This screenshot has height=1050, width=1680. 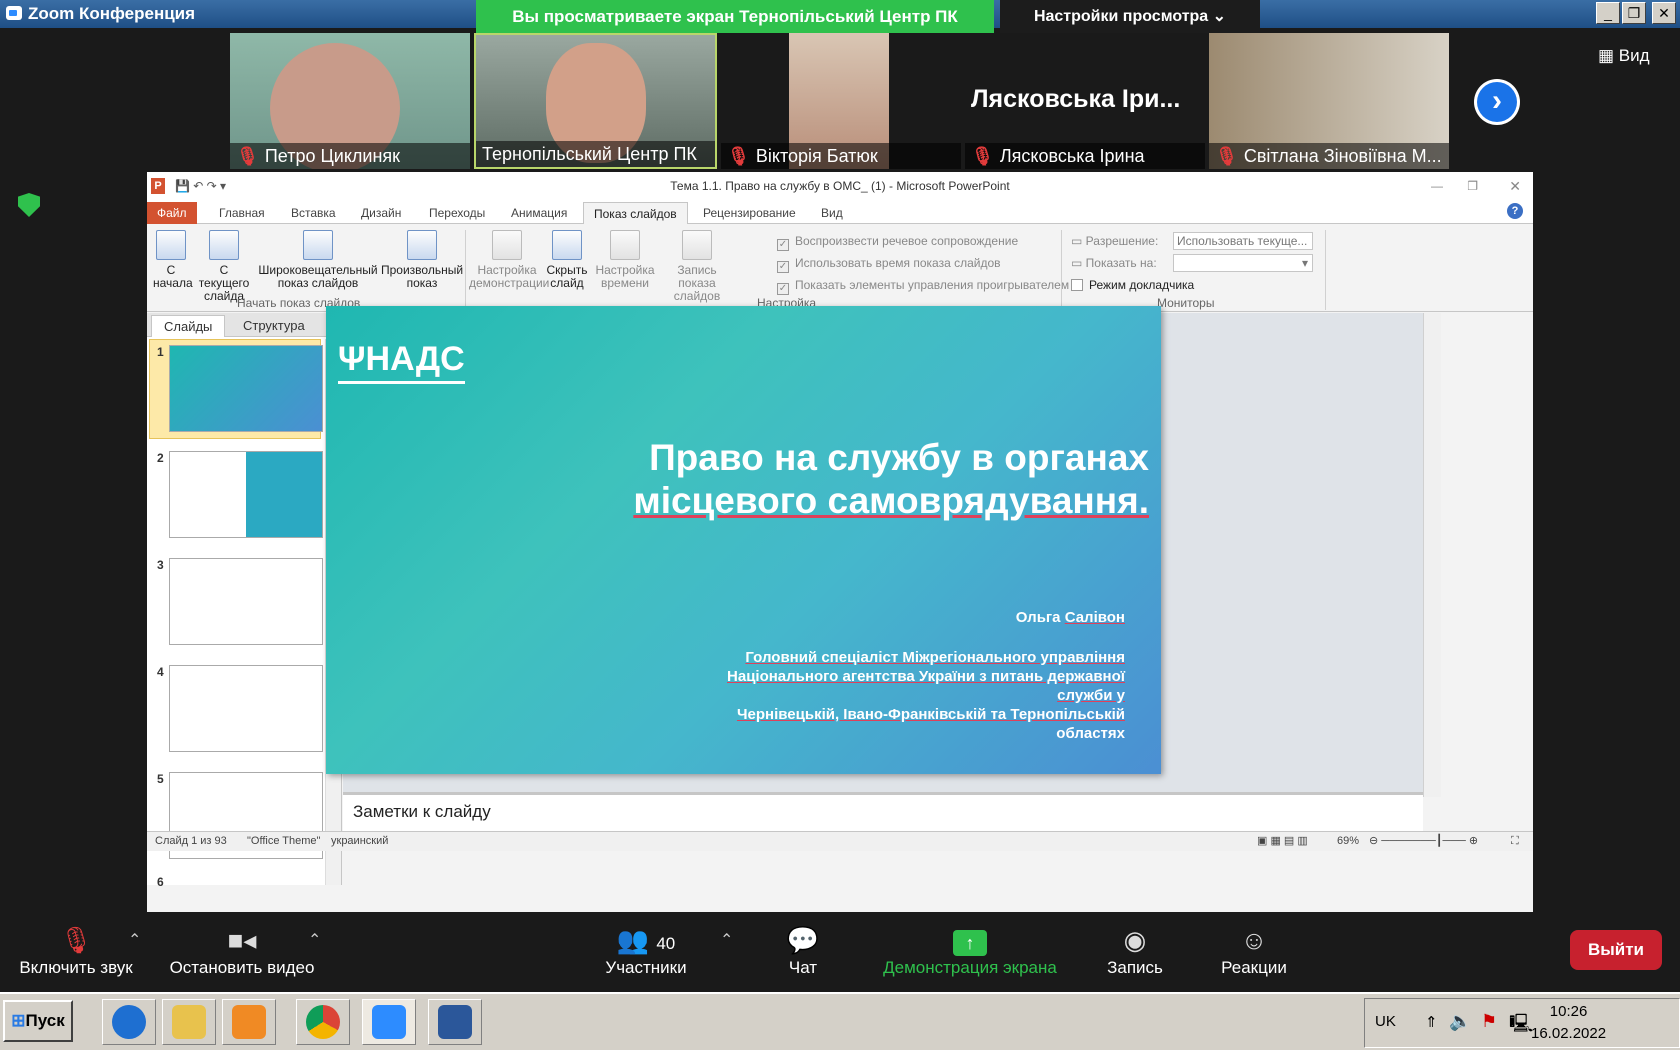 I want to click on record-icon, so click(x=697, y=245).